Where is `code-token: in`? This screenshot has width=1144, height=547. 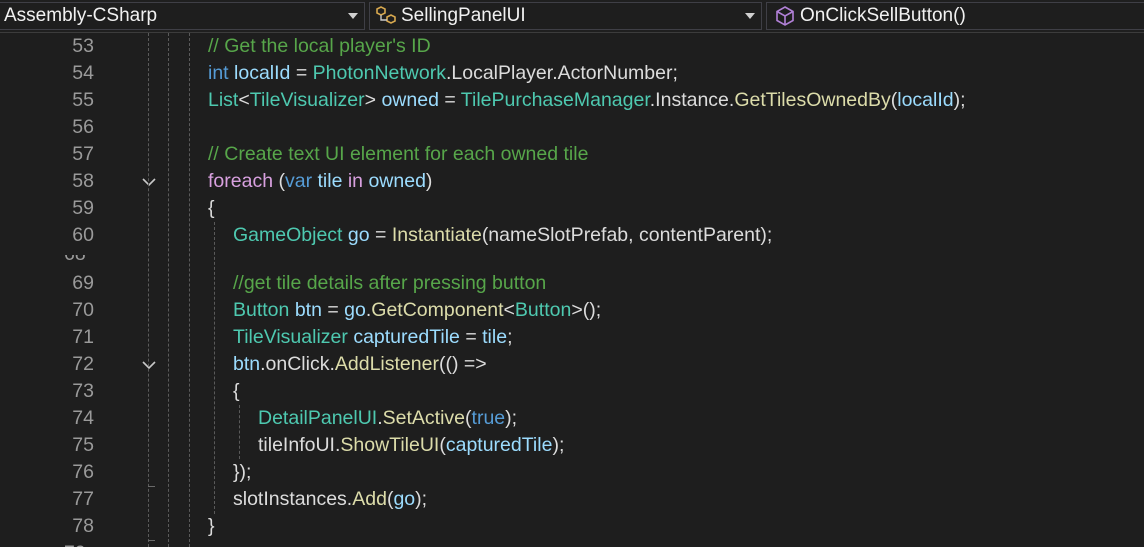 code-token: in is located at coordinates (355, 181).